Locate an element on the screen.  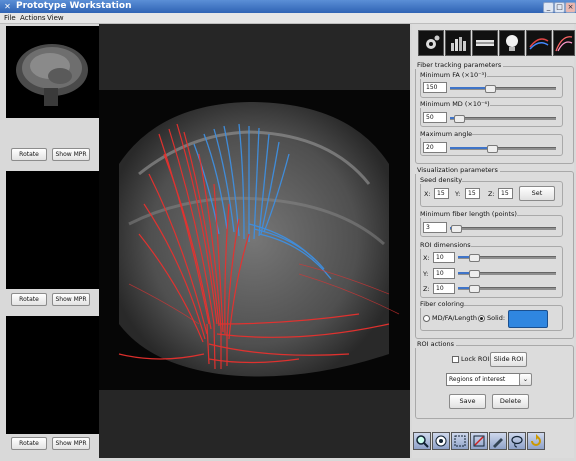
min-fiber-length-input: 3 is located at coordinates (435, 227).